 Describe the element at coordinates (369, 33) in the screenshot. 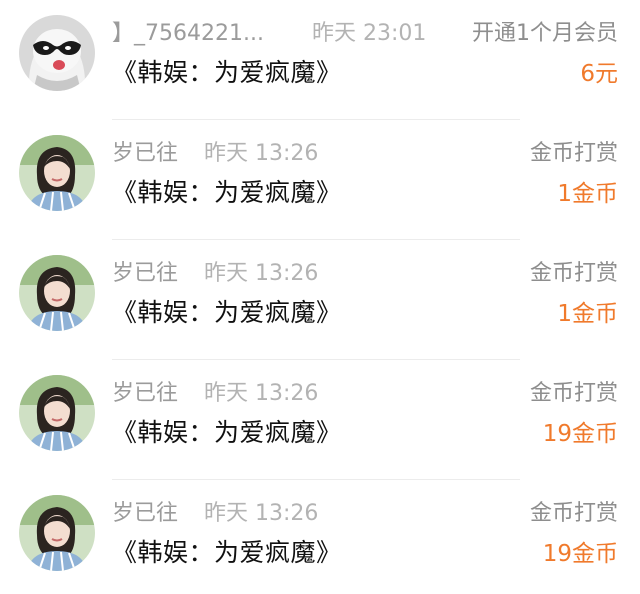

I see `timestamp: 昨天 23:01` at that location.